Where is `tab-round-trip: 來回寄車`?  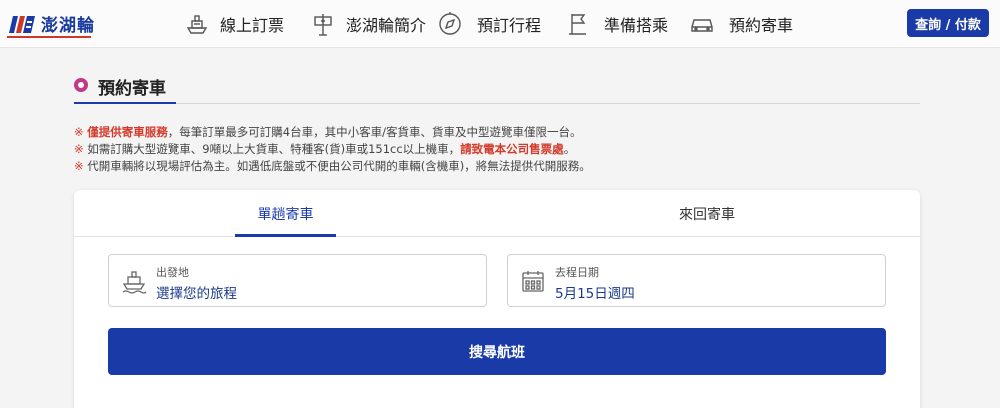
tab-round-trip: 來回寄車 is located at coordinates (707, 213).